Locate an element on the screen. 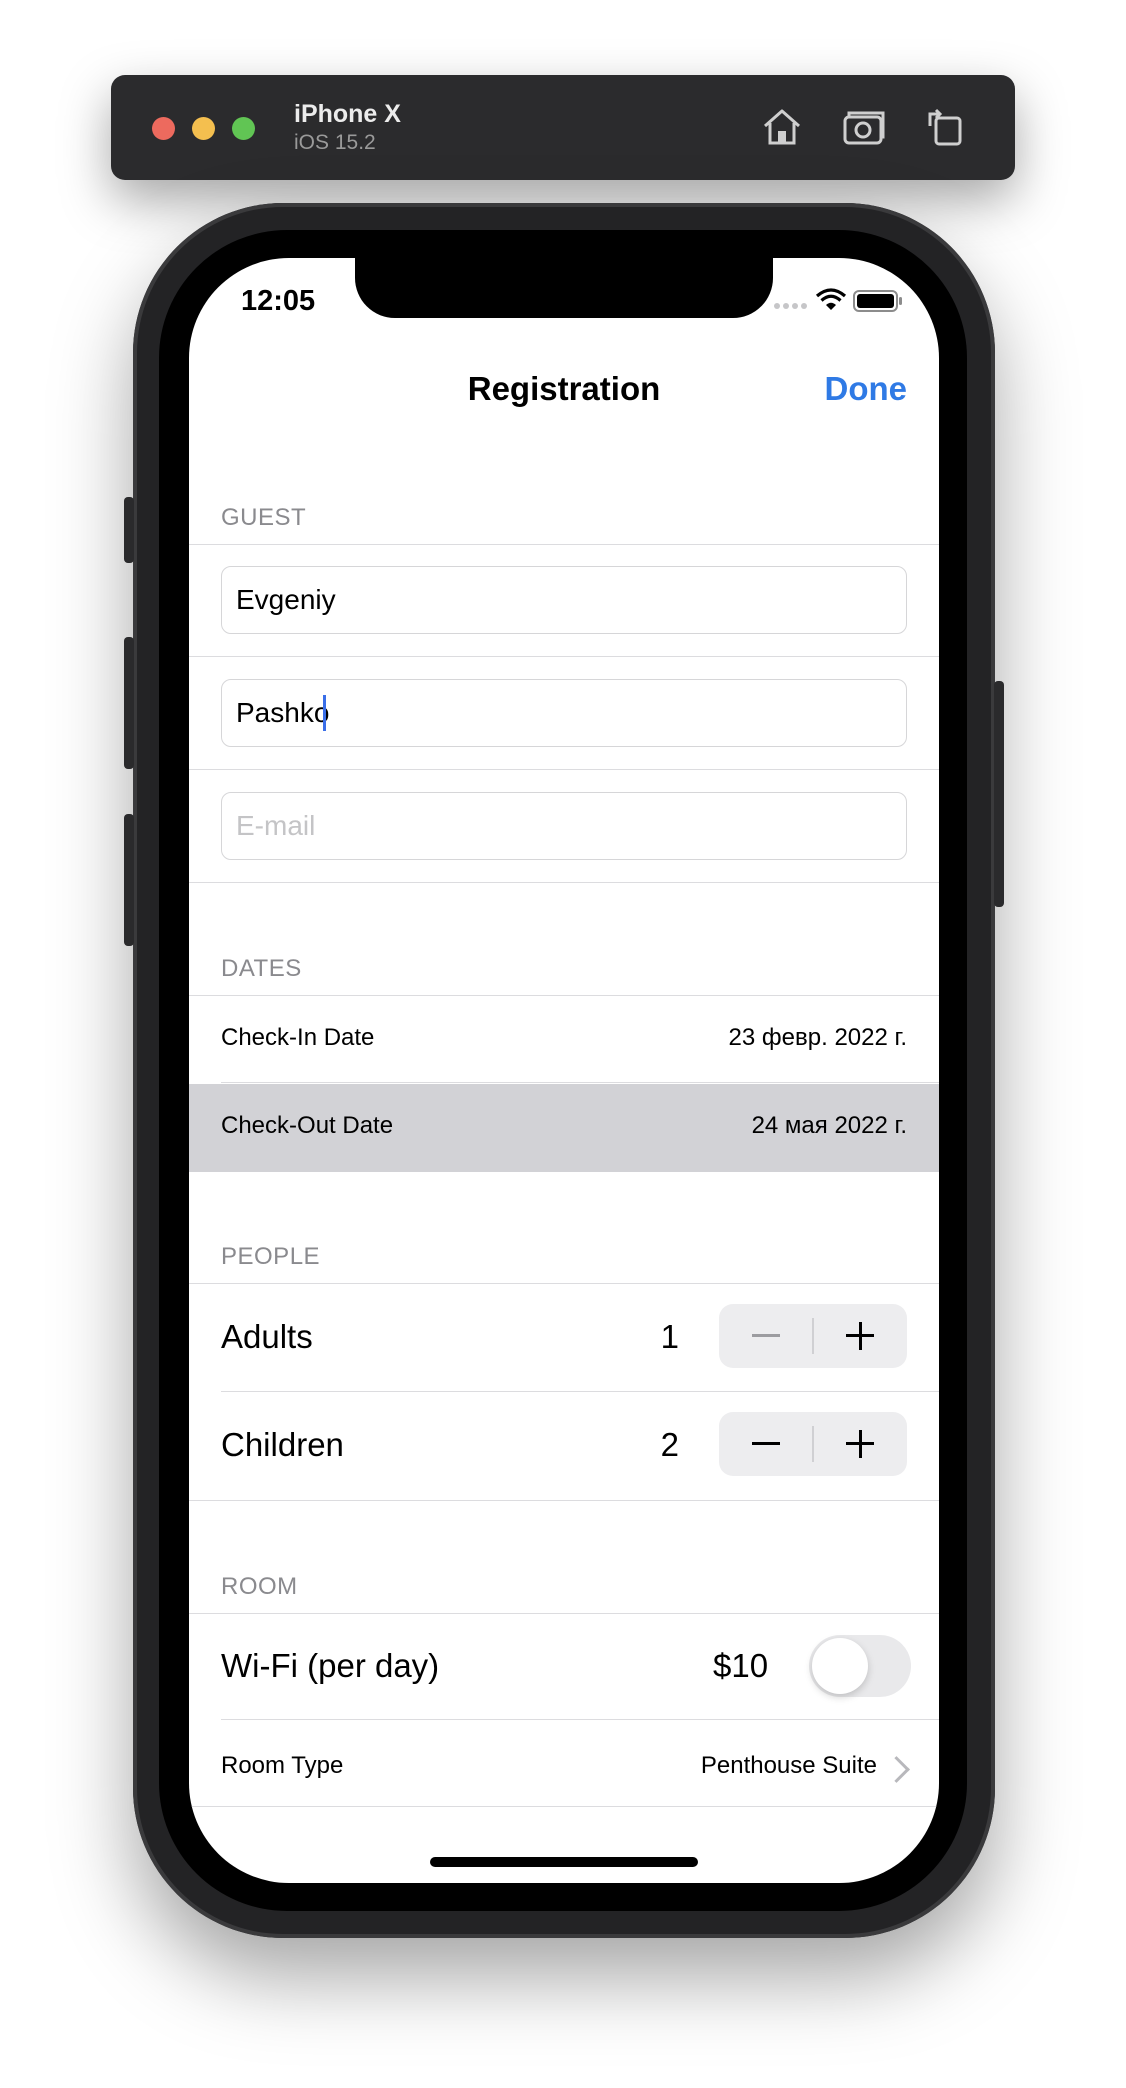 The height and width of the screenshot is (2088, 1126). signal-icon is located at coordinates (790, 306).